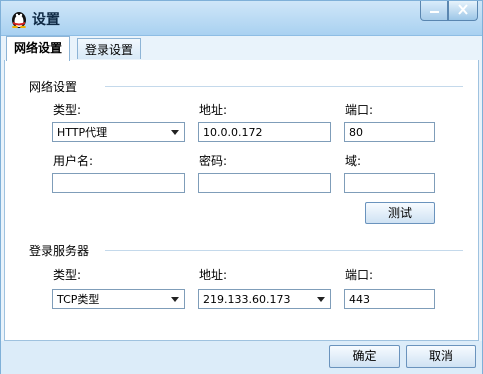  What do you see at coordinates (241, 18) in the screenshot?
I see `title-bar: 设置` at bounding box center [241, 18].